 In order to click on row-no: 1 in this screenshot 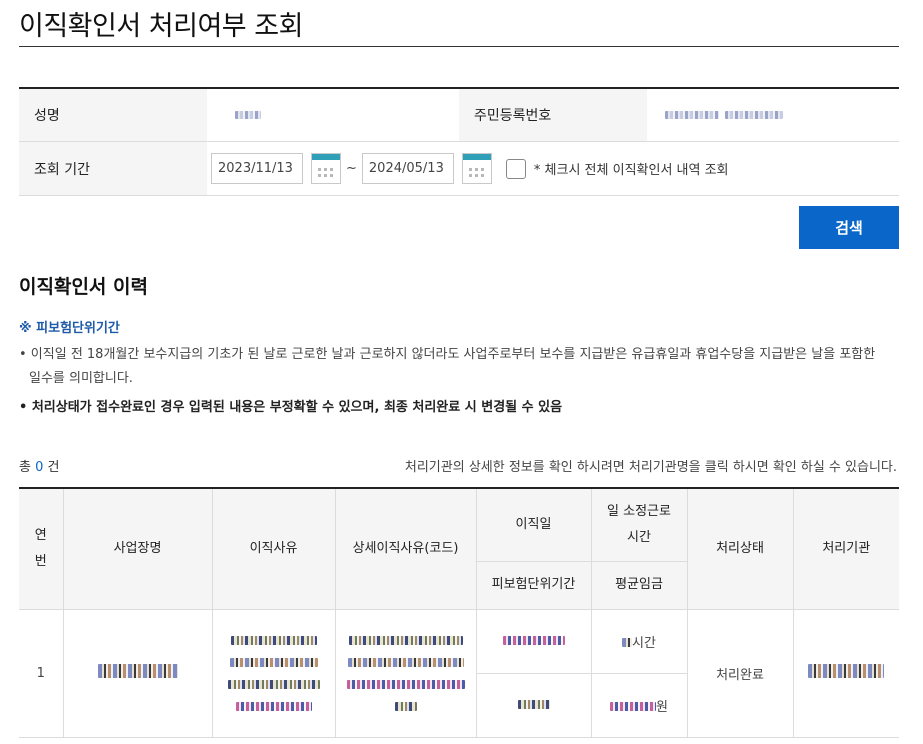, I will do `click(41, 673)`.